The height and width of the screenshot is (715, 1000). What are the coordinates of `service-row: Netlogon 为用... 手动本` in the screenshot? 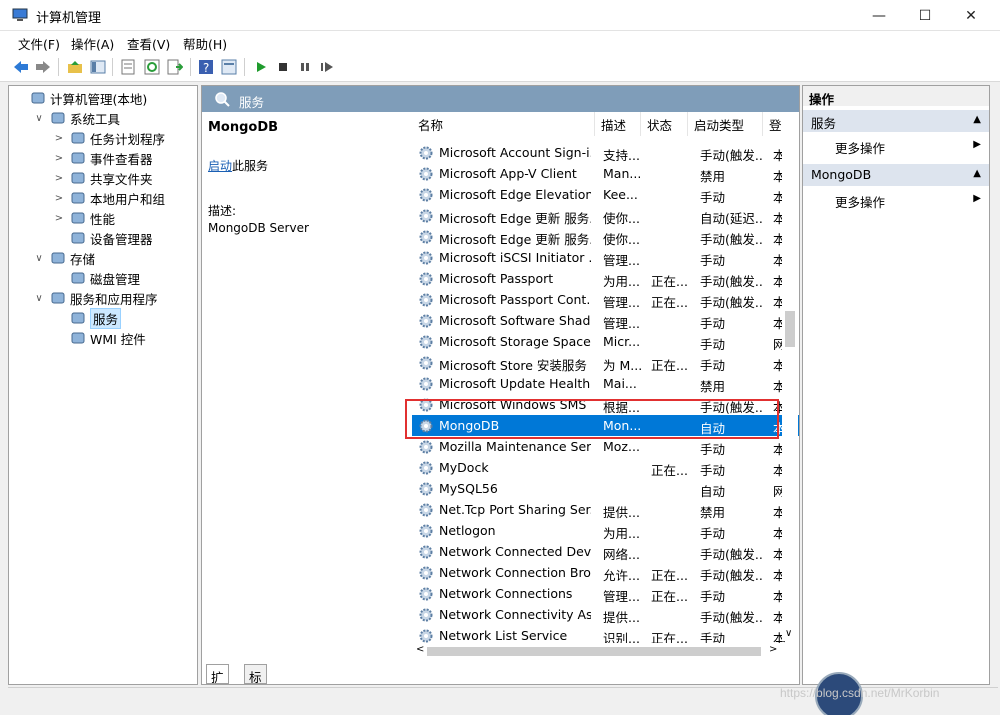 It's located at (605, 530).